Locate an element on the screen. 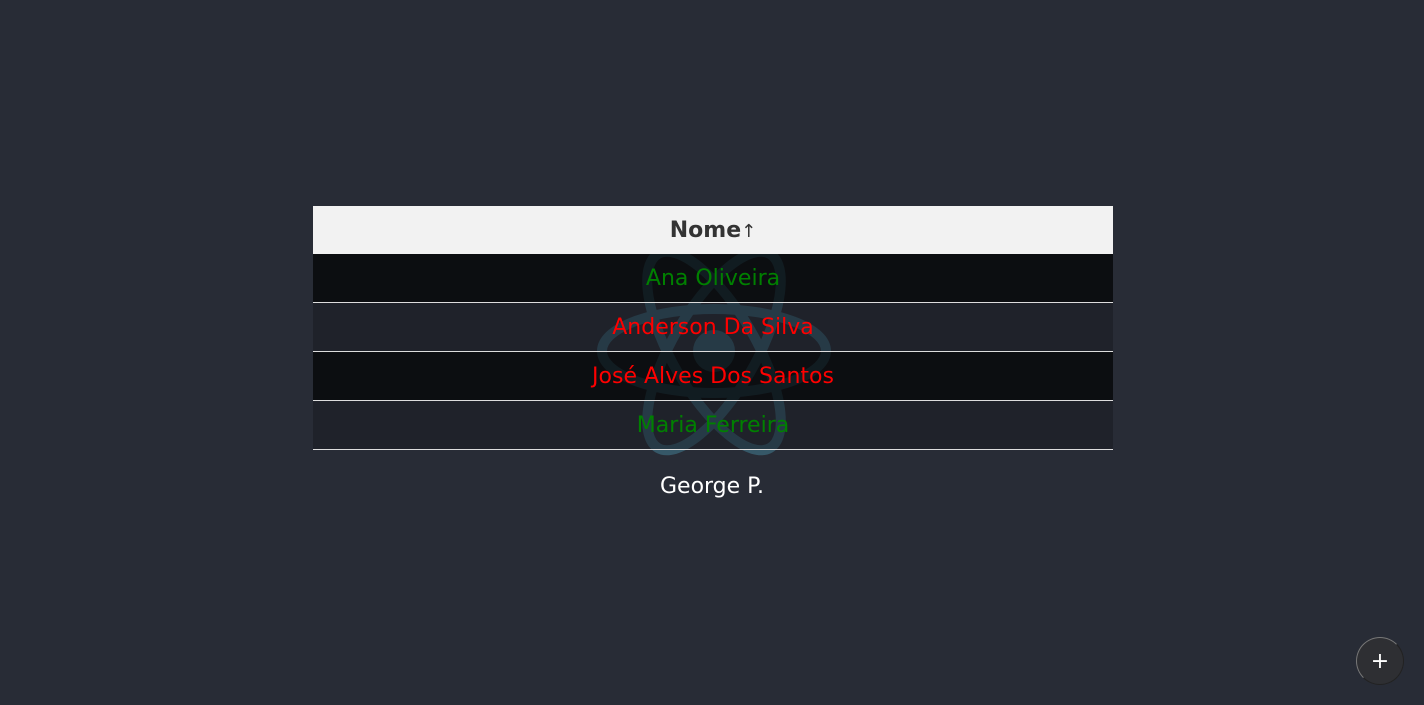 This screenshot has height=705, width=1424. name-cell: Ana Oliveira is located at coordinates (713, 278).